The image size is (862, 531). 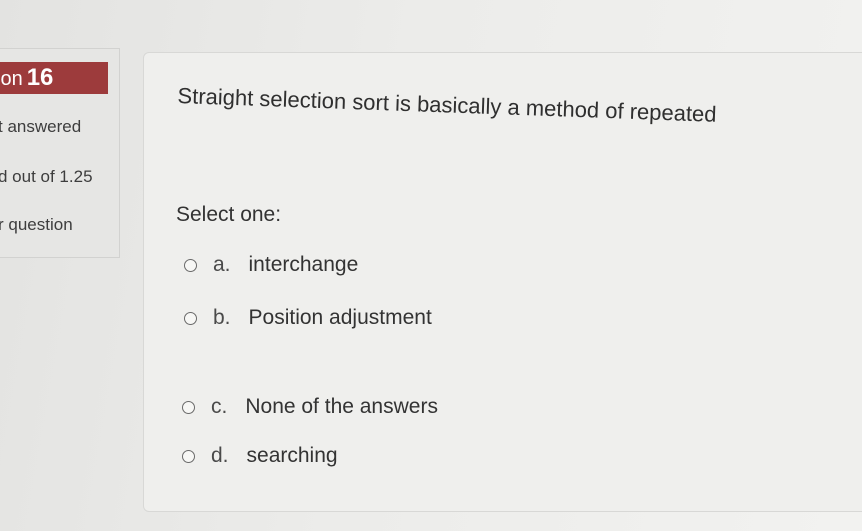 I want to click on question-marks: d out of 1.25, so click(x=46, y=176).